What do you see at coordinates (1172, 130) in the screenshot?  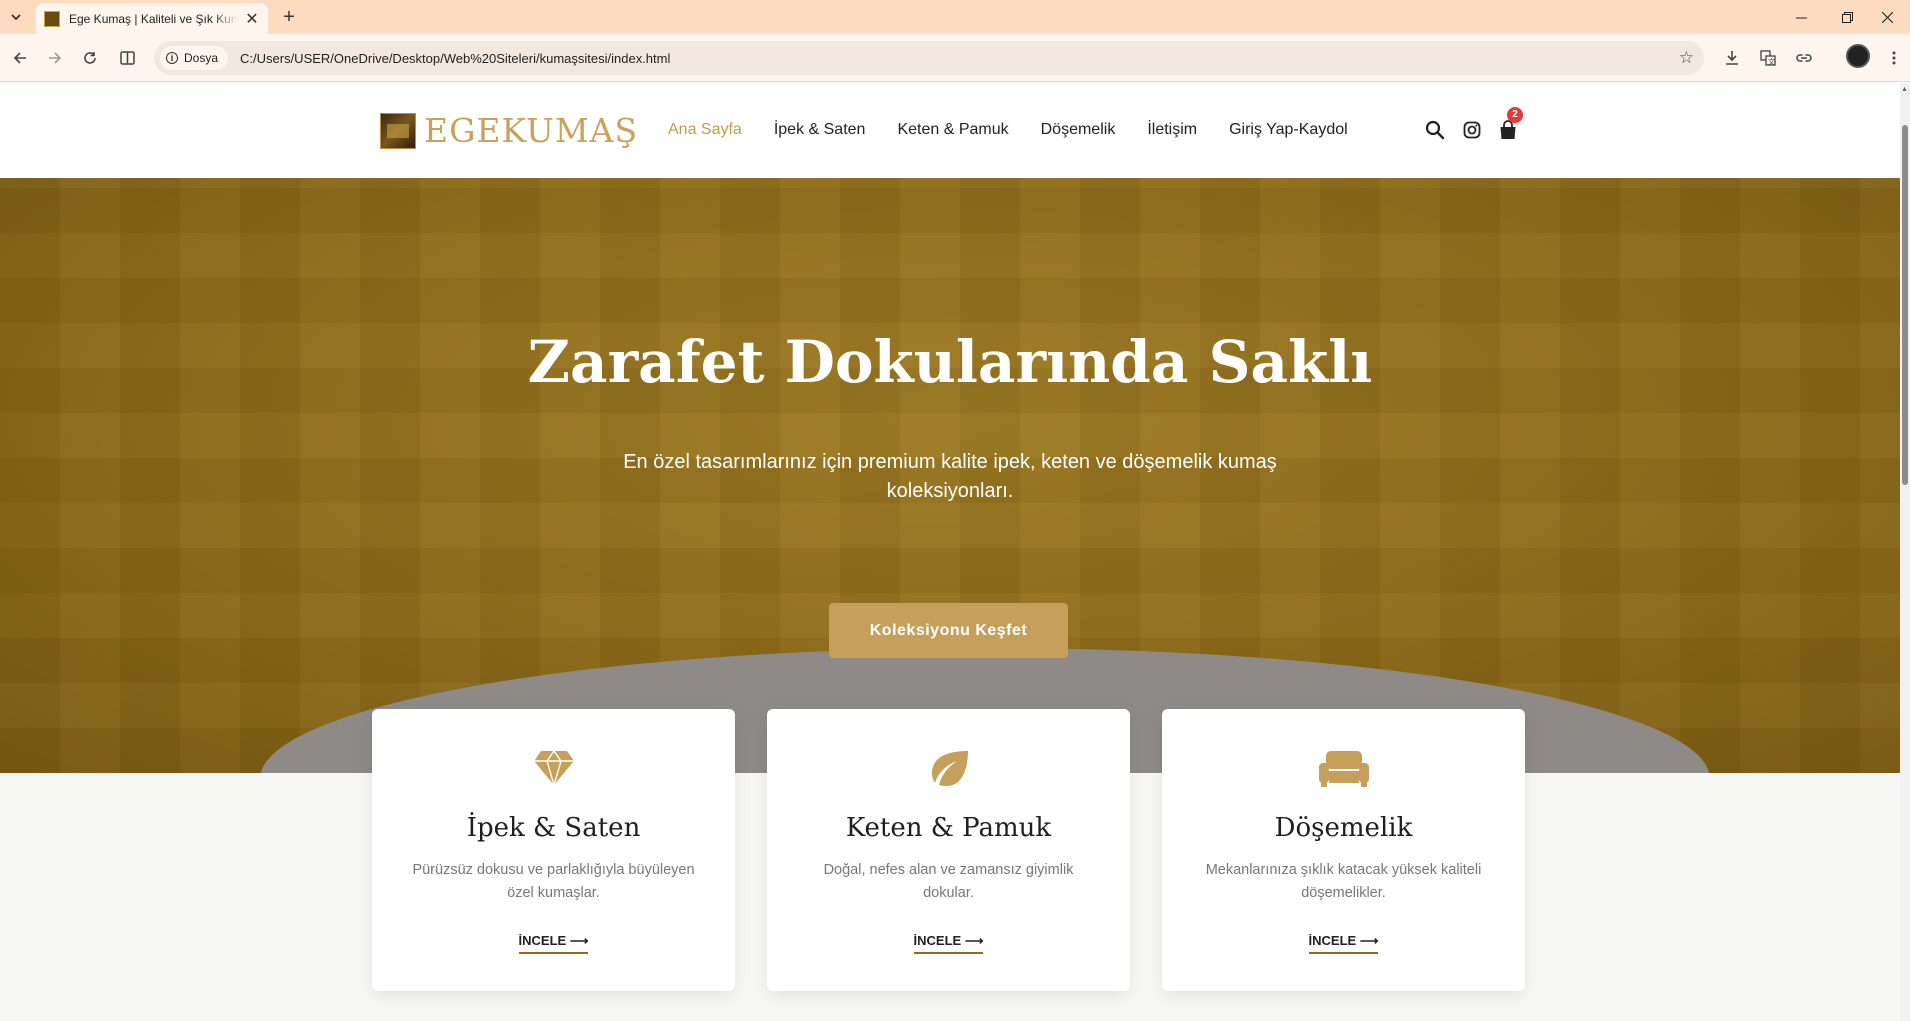 I see `nav-link-contact: İletişim` at bounding box center [1172, 130].